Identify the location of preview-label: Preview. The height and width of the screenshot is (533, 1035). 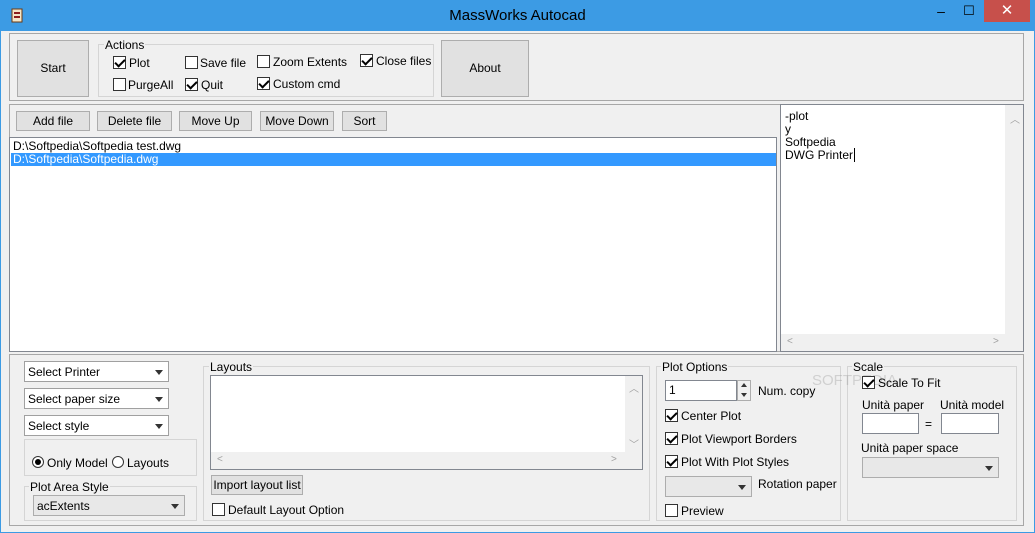
(702, 511).